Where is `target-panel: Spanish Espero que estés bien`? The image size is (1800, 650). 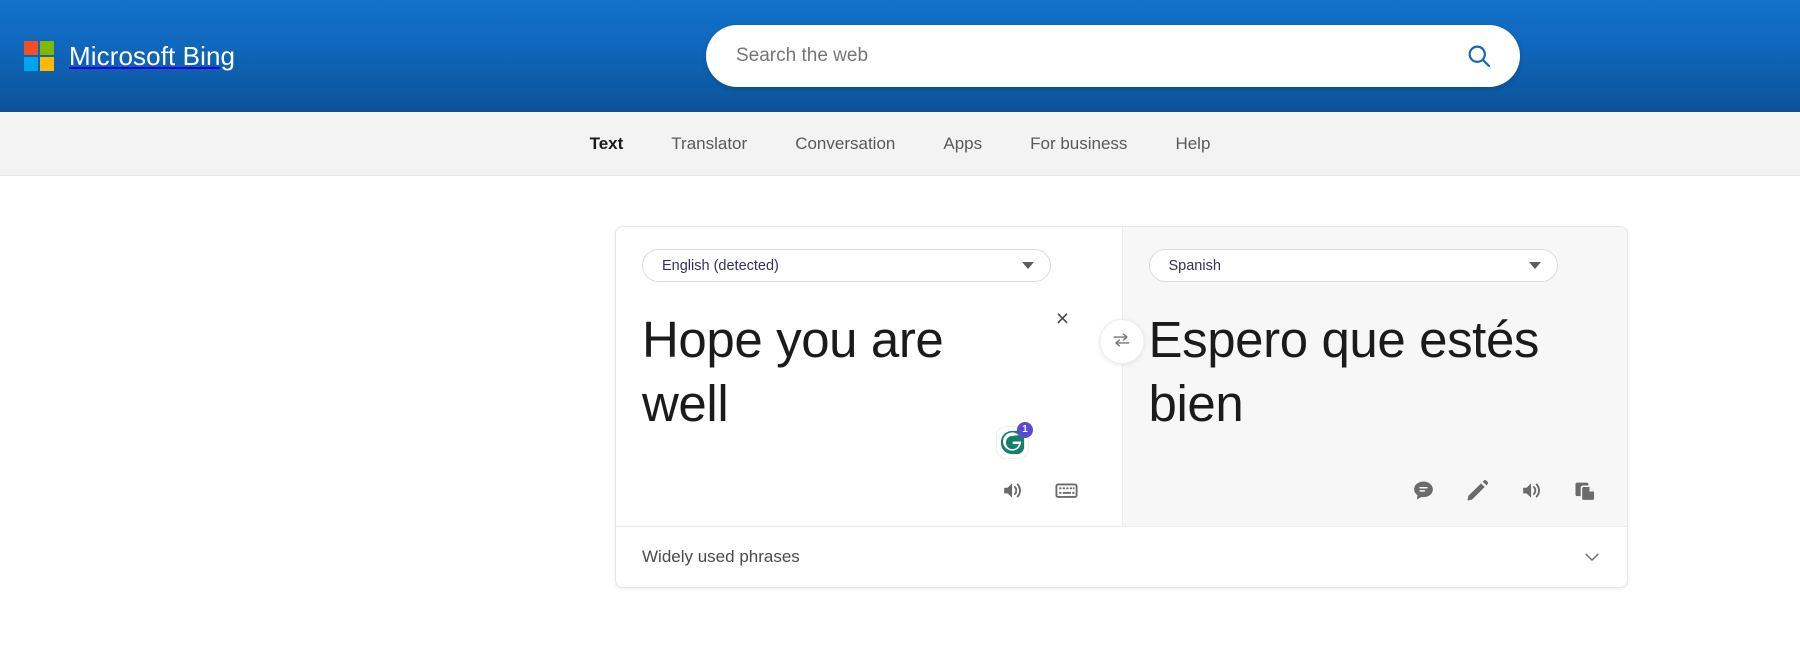
target-panel: Spanish Espero que estés bien is located at coordinates (1374, 376).